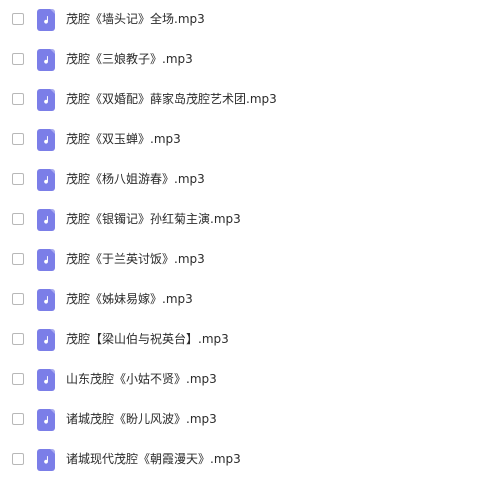 The image size is (486, 480). I want to click on file-row: 诸城现代茂腔《朝霞漫天》.mp3, so click(243, 460).